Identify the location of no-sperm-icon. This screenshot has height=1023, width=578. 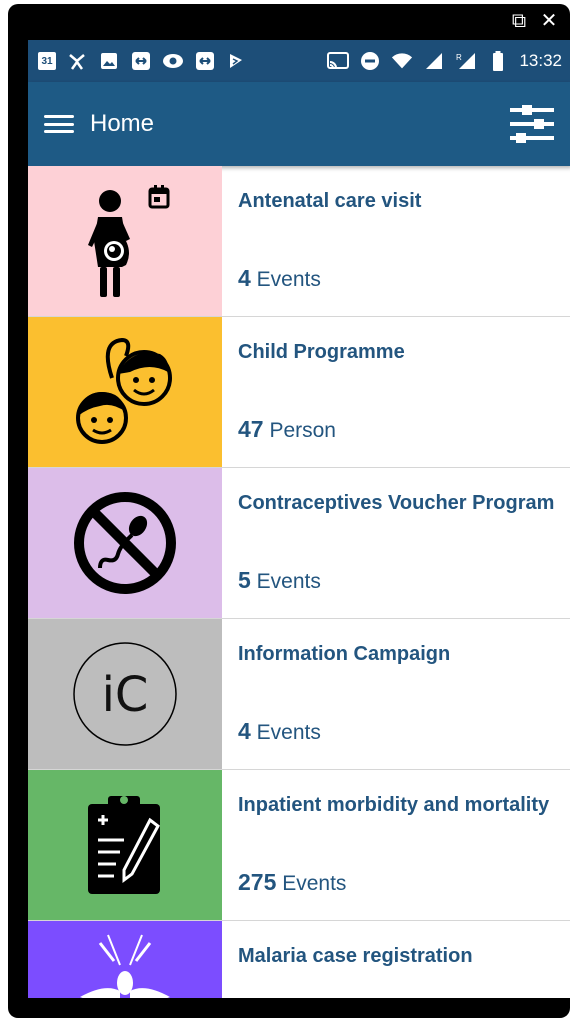
(125, 543).